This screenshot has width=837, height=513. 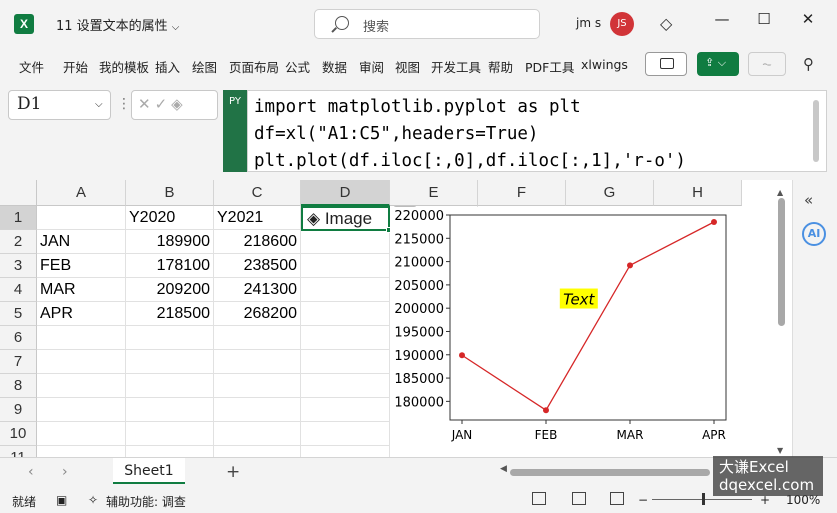 What do you see at coordinates (666, 64) in the screenshot?
I see `comments-button` at bounding box center [666, 64].